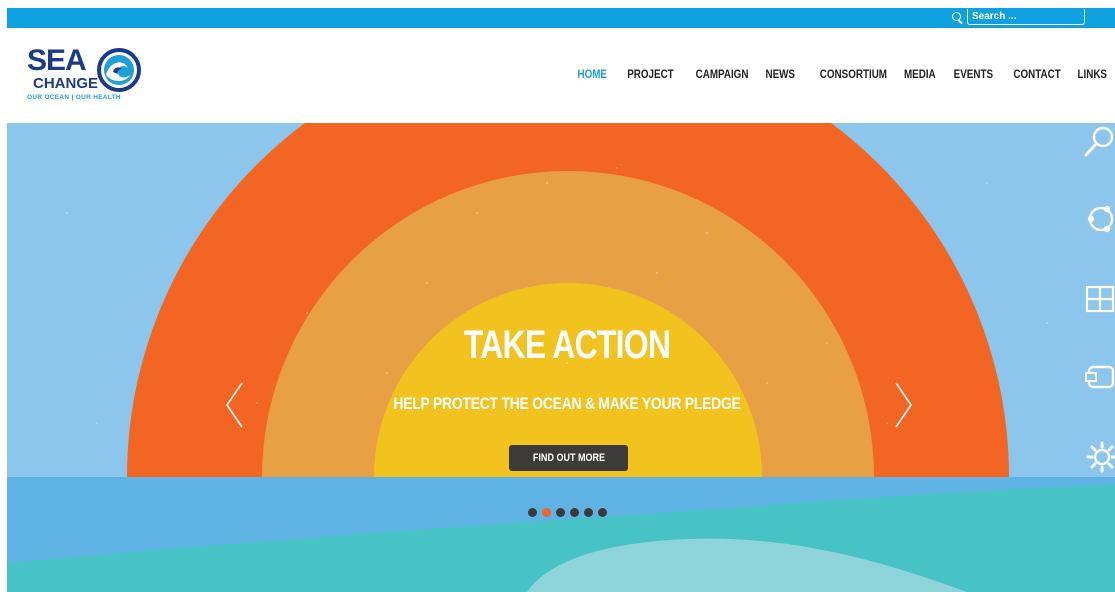  Describe the element at coordinates (1037, 74) in the screenshot. I see `nav-contact: CONTACT` at that location.